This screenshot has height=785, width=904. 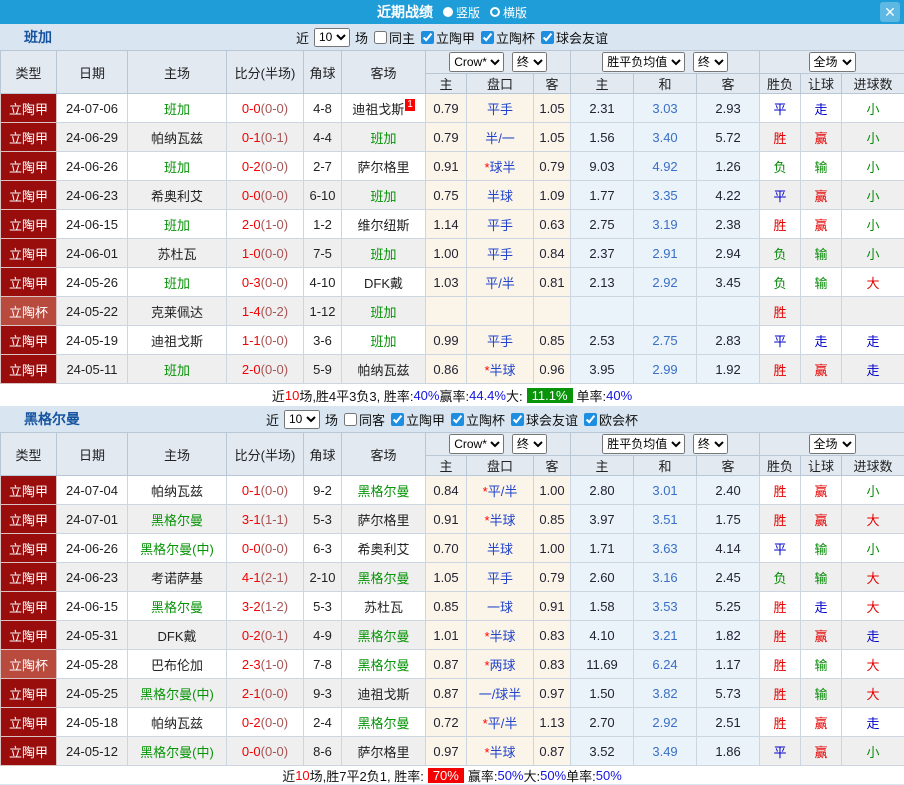 What do you see at coordinates (446, 137) in the screenshot?
I see `home-odds-cell: 0.79` at bounding box center [446, 137].